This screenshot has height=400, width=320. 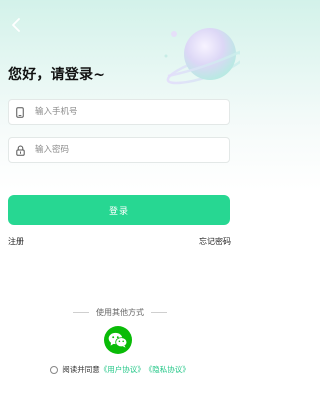 What do you see at coordinates (81, 369) in the screenshot?
I see `agreement-prefix: 阅读并同意` at bounding box center [81, 369].